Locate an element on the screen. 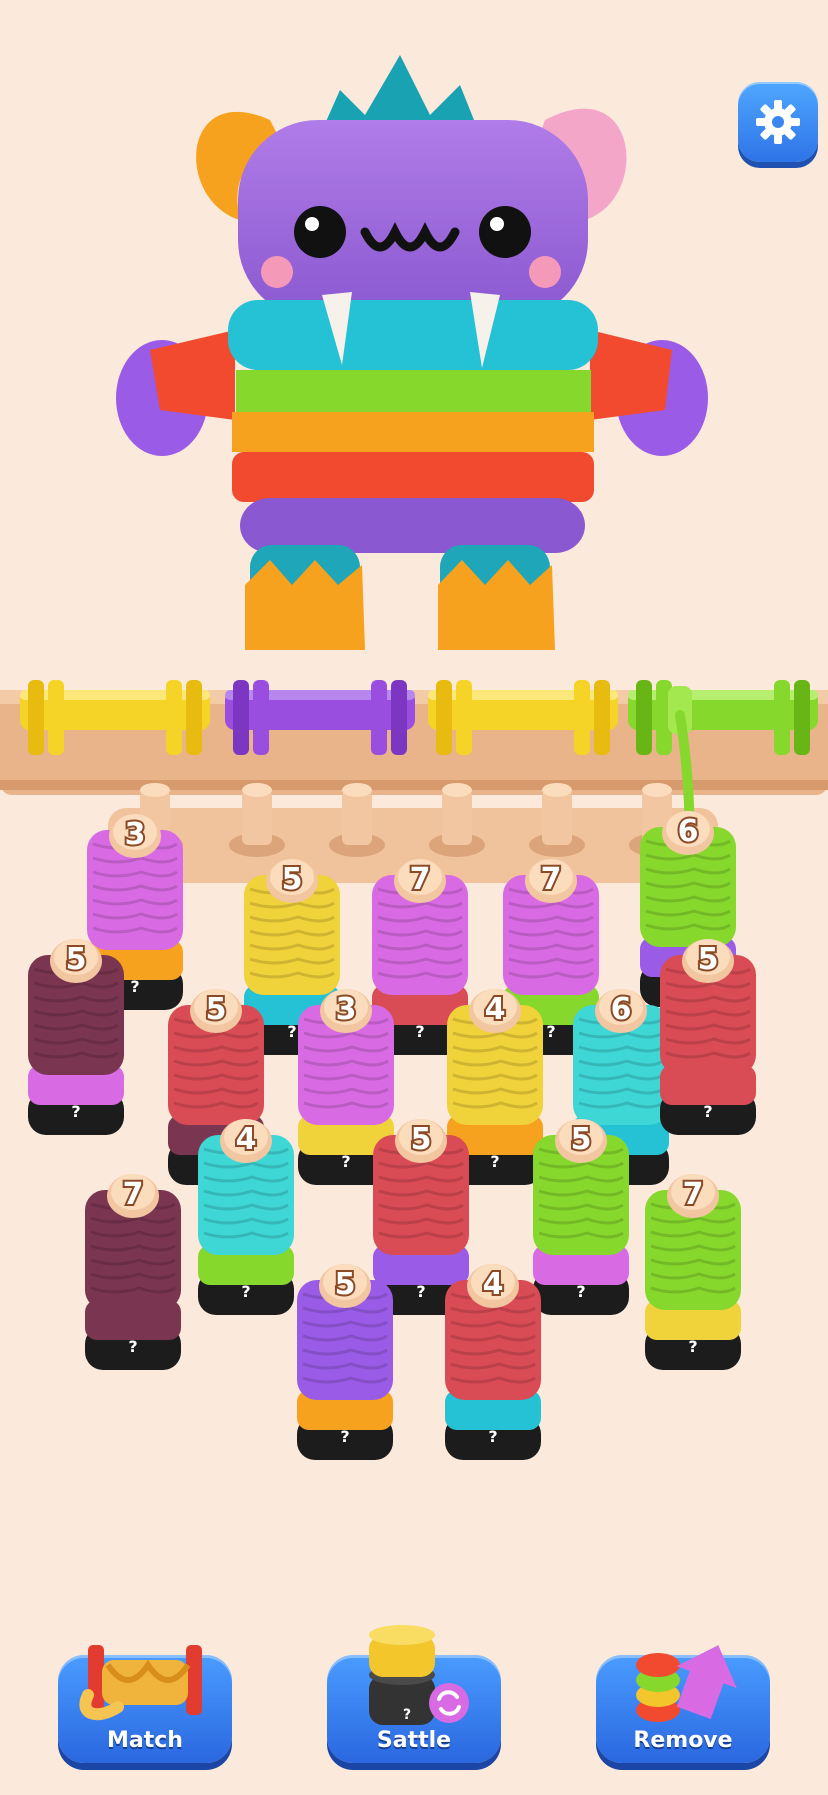 The image size is (828, 1795). gear-icon is located at coordinates (778, 122).